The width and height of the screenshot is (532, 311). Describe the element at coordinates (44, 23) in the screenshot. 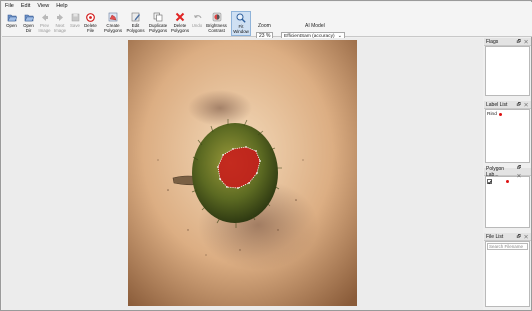

I see `prev-image-button: Prev Image` at that location.